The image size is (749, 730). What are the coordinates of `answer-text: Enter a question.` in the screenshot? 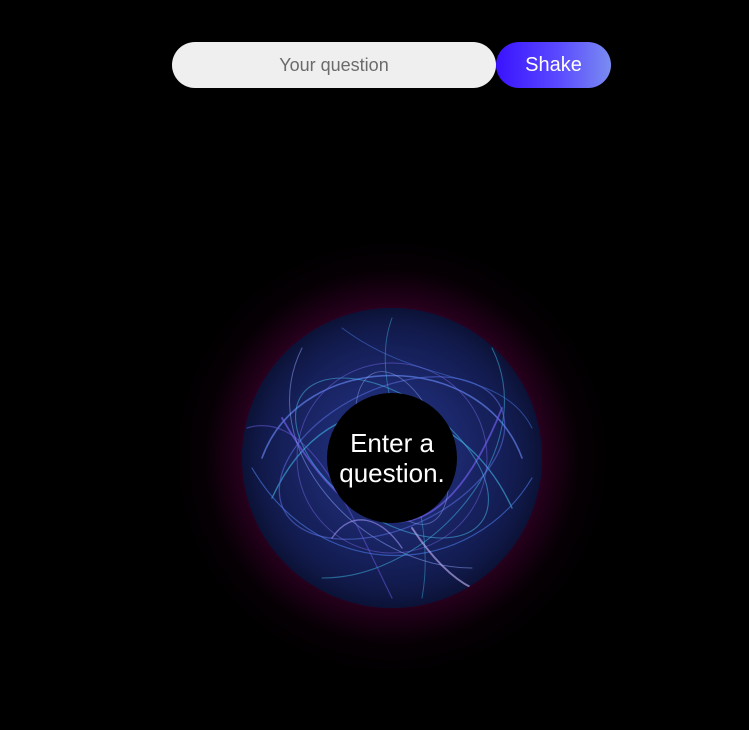 It's located at (392, 458).